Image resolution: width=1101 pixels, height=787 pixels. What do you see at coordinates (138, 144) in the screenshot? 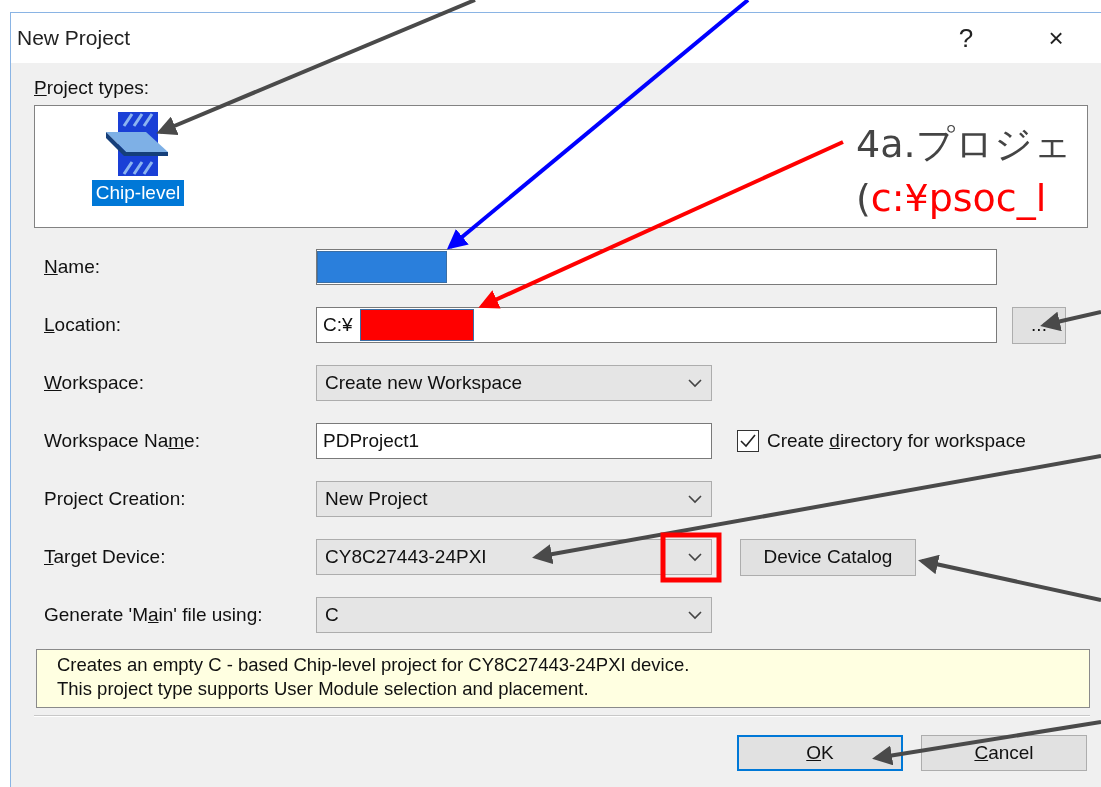
I see `chip-icon` at bounding box center [138, 144].